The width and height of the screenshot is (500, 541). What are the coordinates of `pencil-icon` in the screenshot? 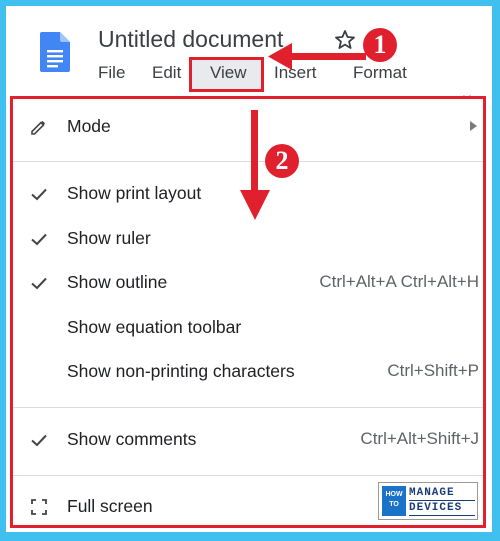 It's located at (38, 127).